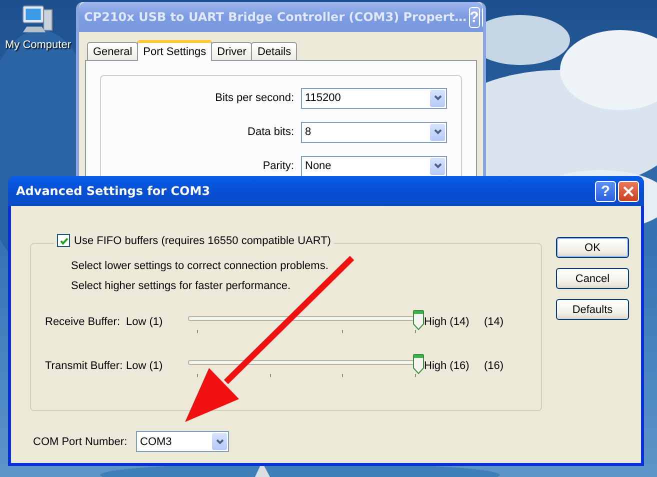  Describe the element at coordinates (254, 98) in the screenshot. I see `field-label: Bits per second:` at that location.